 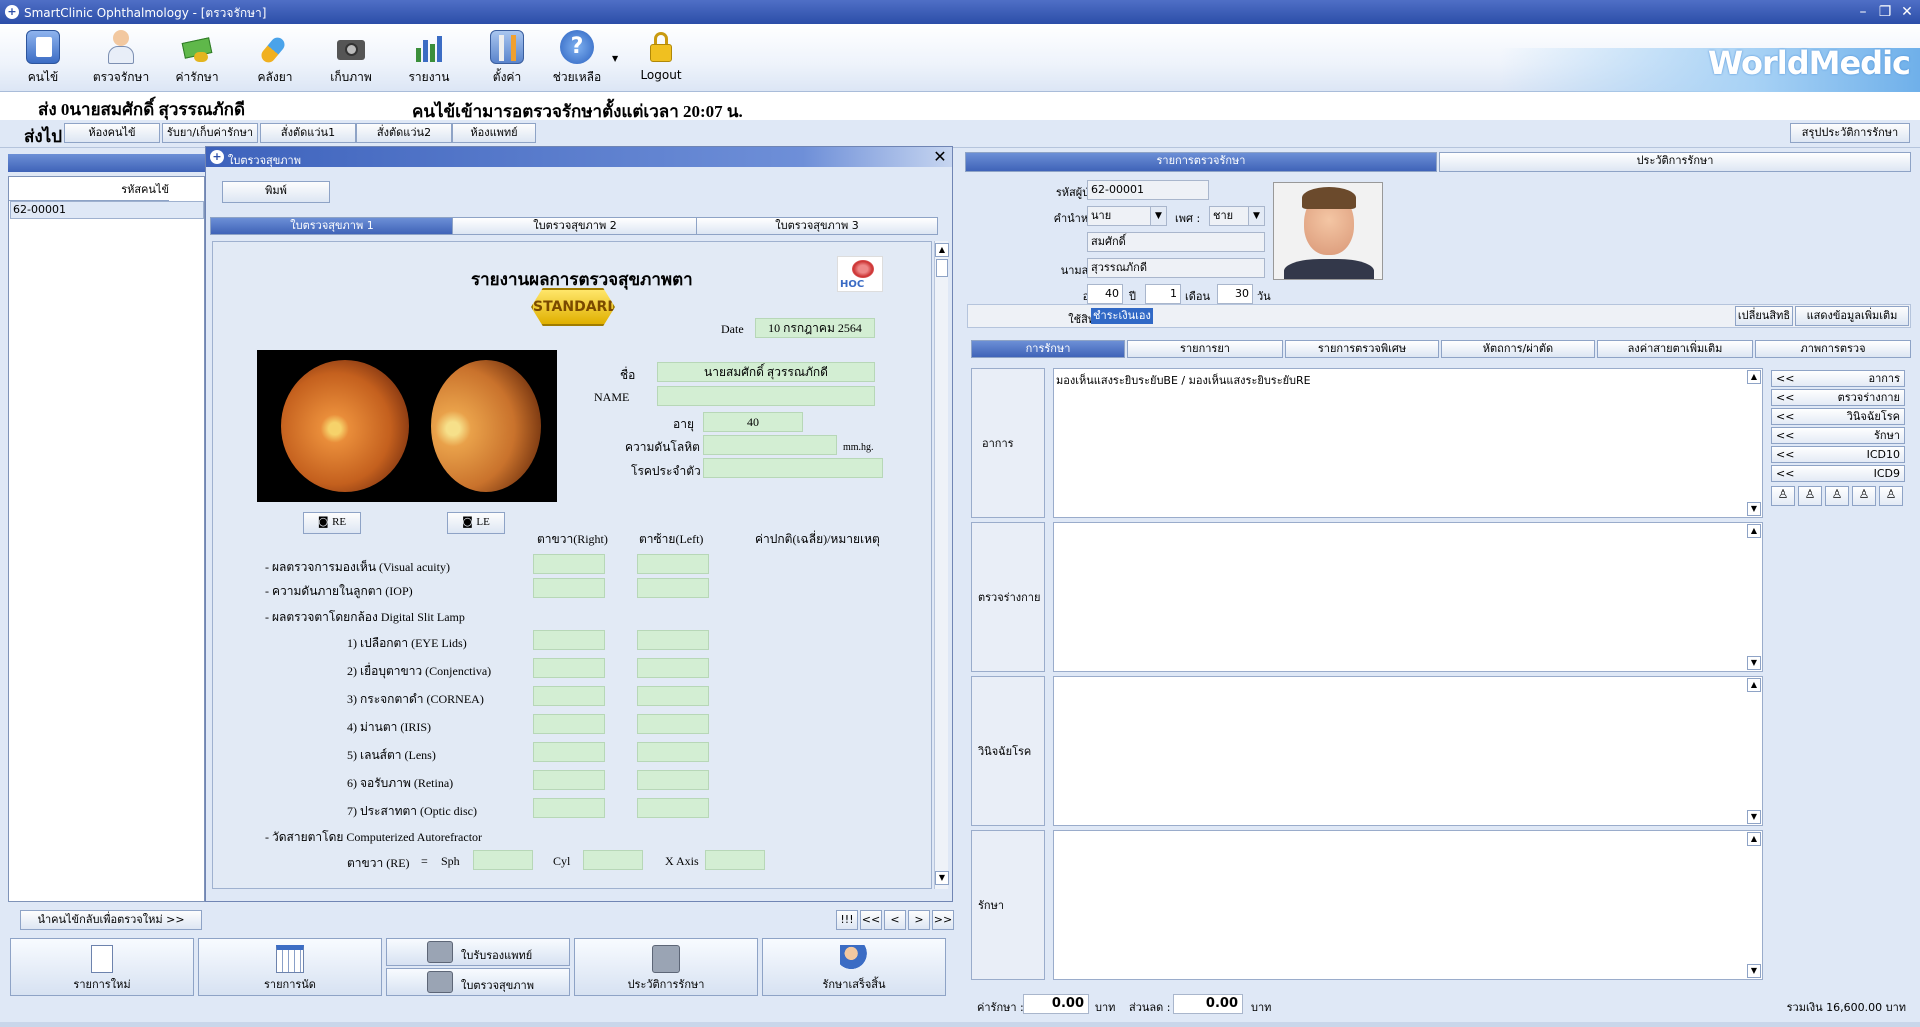 What do you see at coordinates (1048, 349) in the screenshot?
I see `subtab-treatment: การรักษา` at bounding box center [1048, 349].